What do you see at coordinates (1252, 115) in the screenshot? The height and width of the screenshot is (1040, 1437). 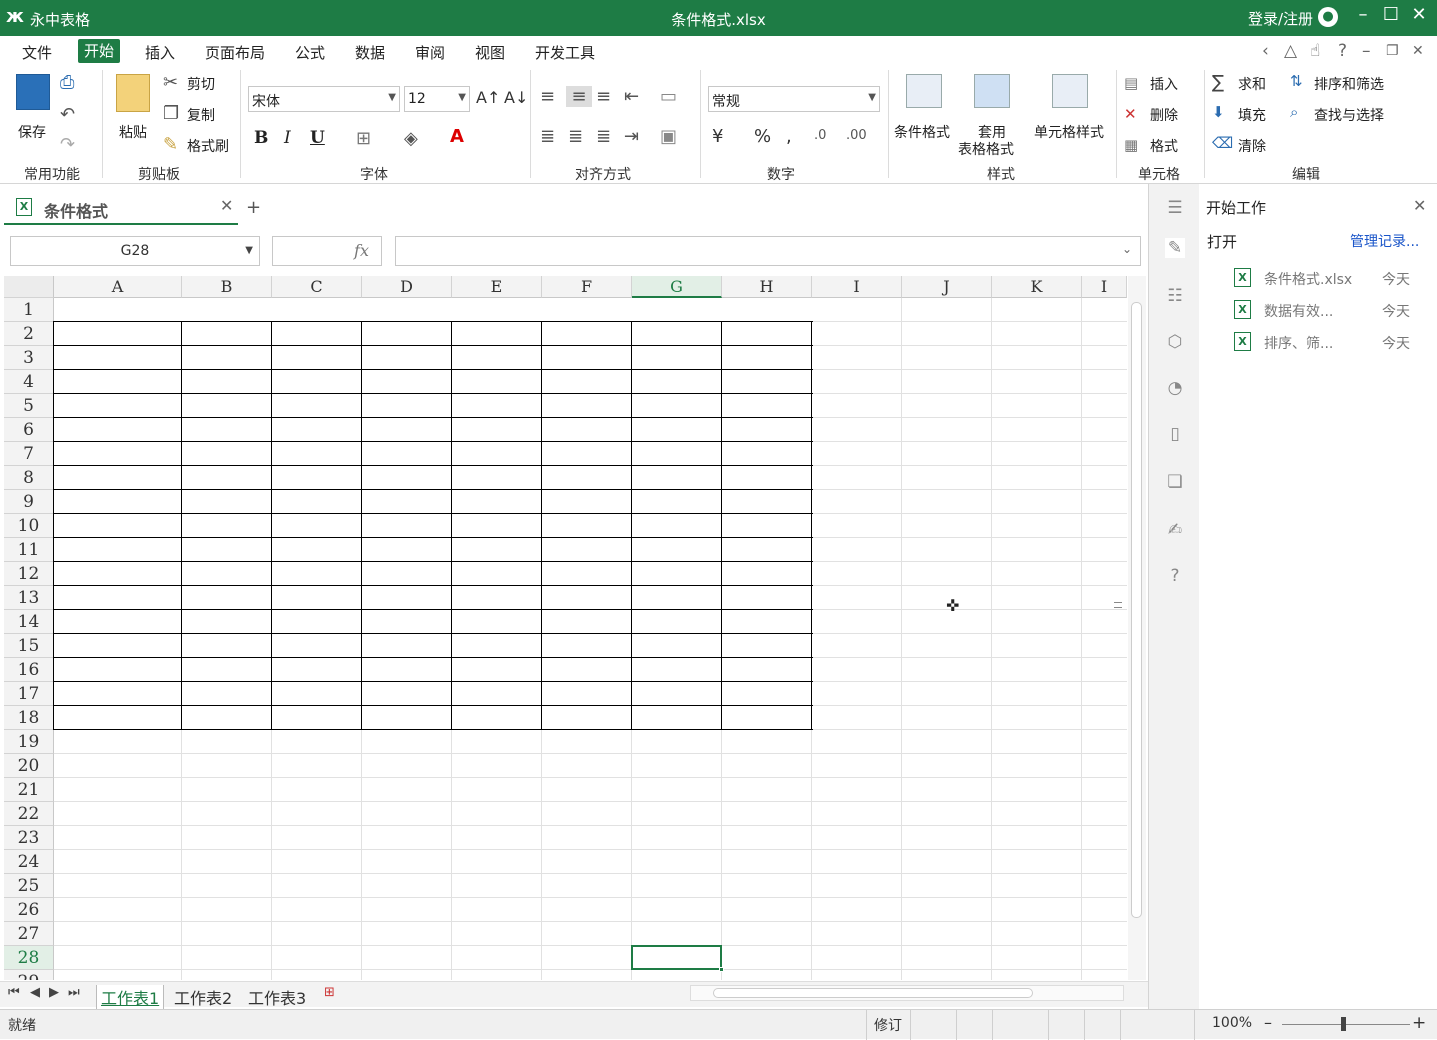 I see `fill-button: 填充` at bounding box center [1252, 115].